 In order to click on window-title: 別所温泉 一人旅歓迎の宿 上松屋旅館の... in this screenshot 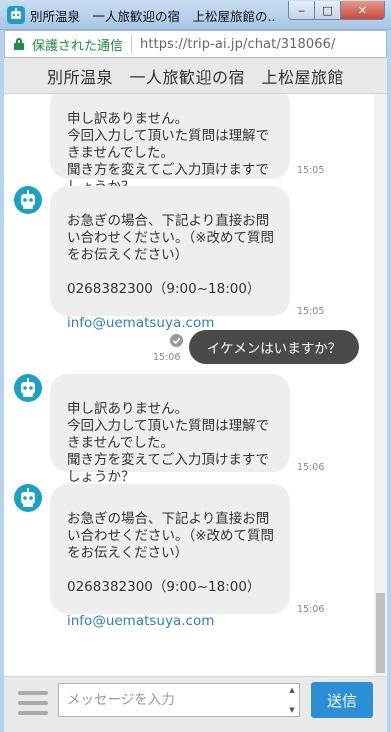, I will do `click(152, 16)`.